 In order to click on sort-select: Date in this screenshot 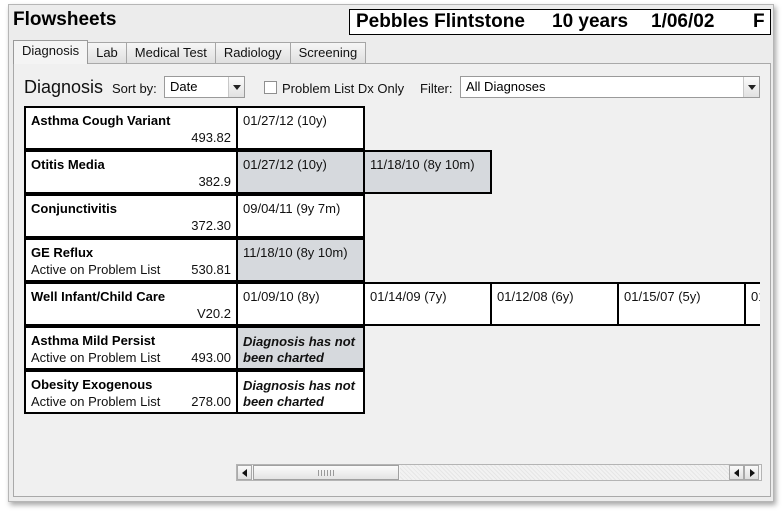, I will do `click(204, 87)`.